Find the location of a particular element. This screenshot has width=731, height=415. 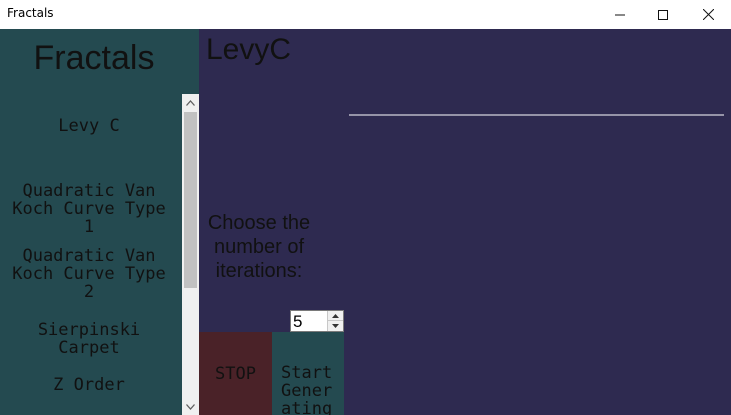

stop-button-label: STOP is located at coordinates (235, 373).